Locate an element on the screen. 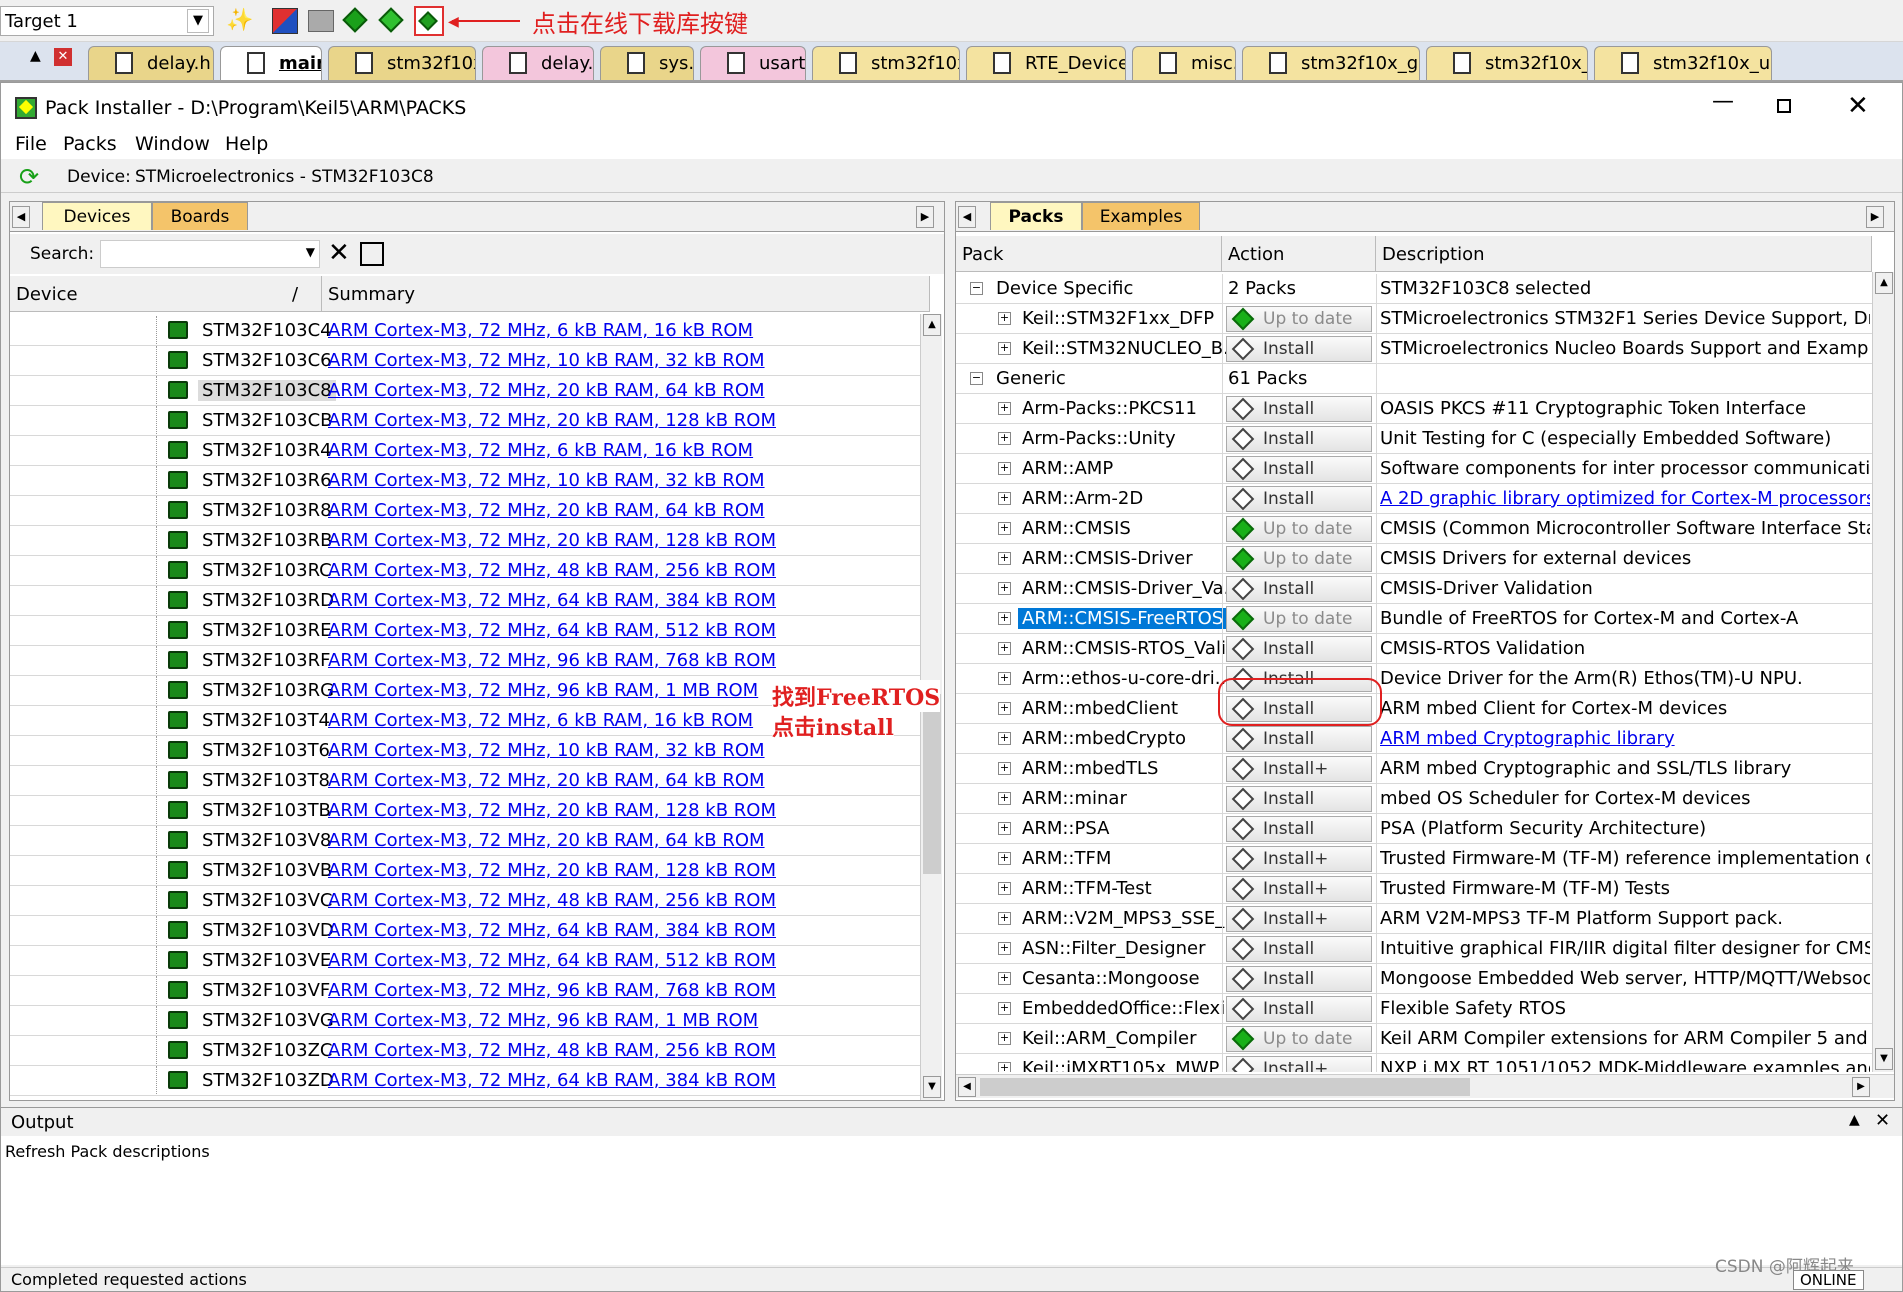  file-tab: delay.c is located at coordinates (538, 63).